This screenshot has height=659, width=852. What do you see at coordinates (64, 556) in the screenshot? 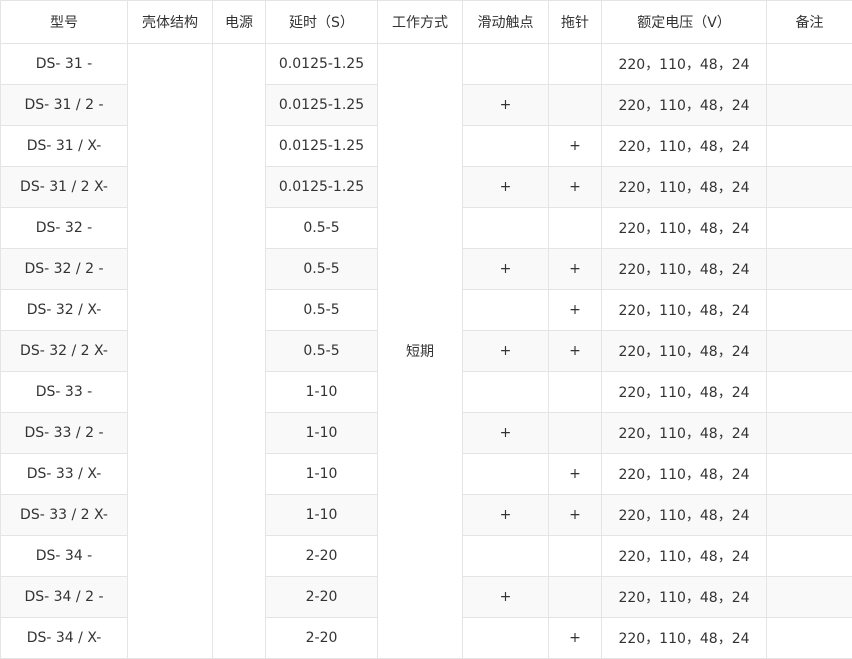
I see `cell-model: DS- 34 -` at bounding box center [64, 556].